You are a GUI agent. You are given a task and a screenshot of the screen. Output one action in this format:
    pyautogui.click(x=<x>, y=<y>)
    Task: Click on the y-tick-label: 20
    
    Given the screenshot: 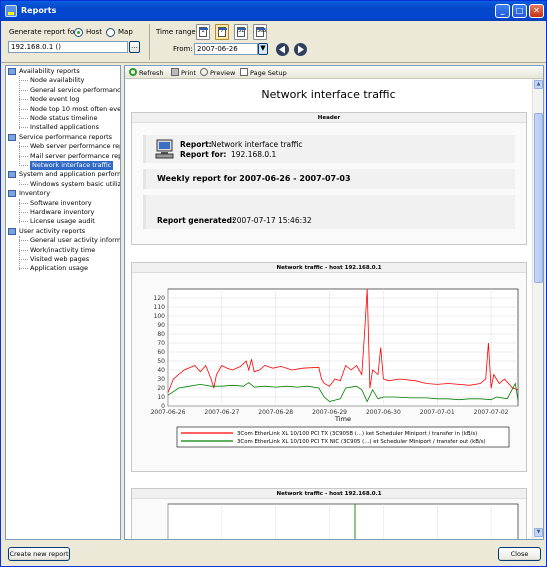 What is the action you would take?
    pyautogui.click(x=161, y=388)
    